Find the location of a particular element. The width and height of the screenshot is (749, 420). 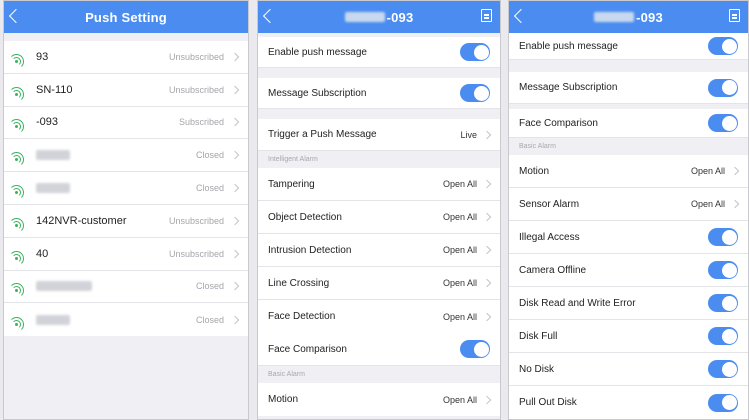

alarm-label: Object Detection is located at coordinates (305, 217).